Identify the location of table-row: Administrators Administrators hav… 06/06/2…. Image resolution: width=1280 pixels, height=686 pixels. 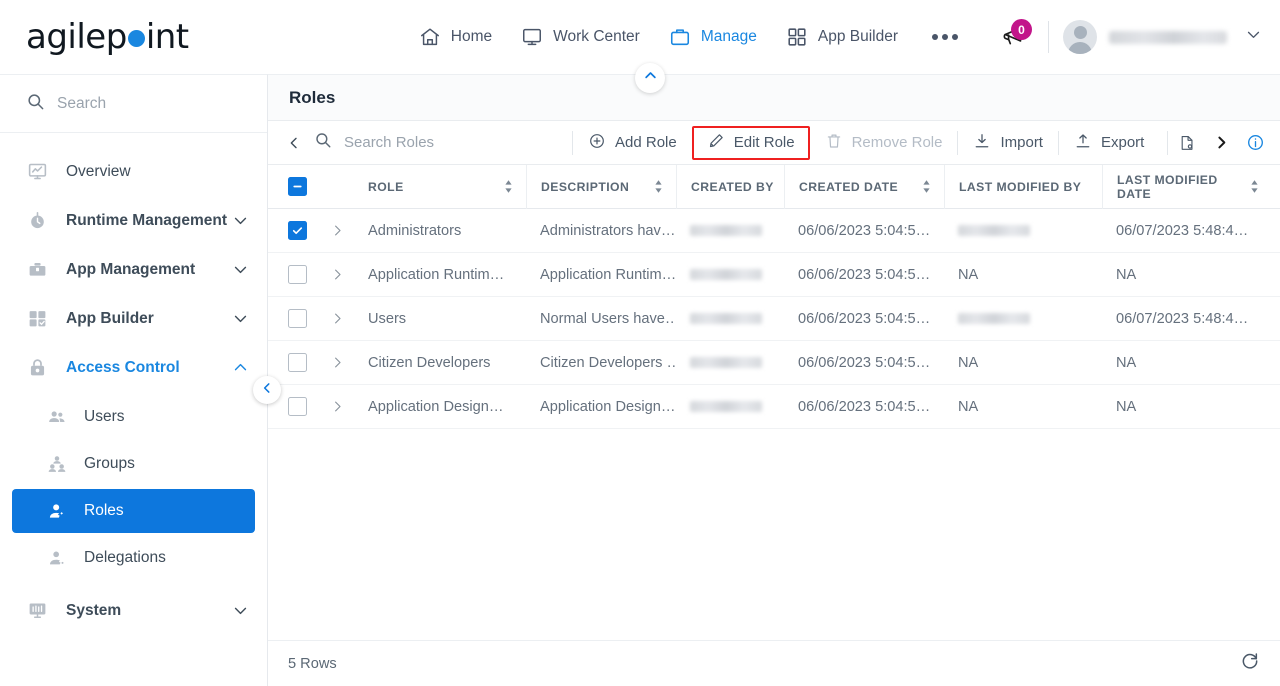
(774, 231).